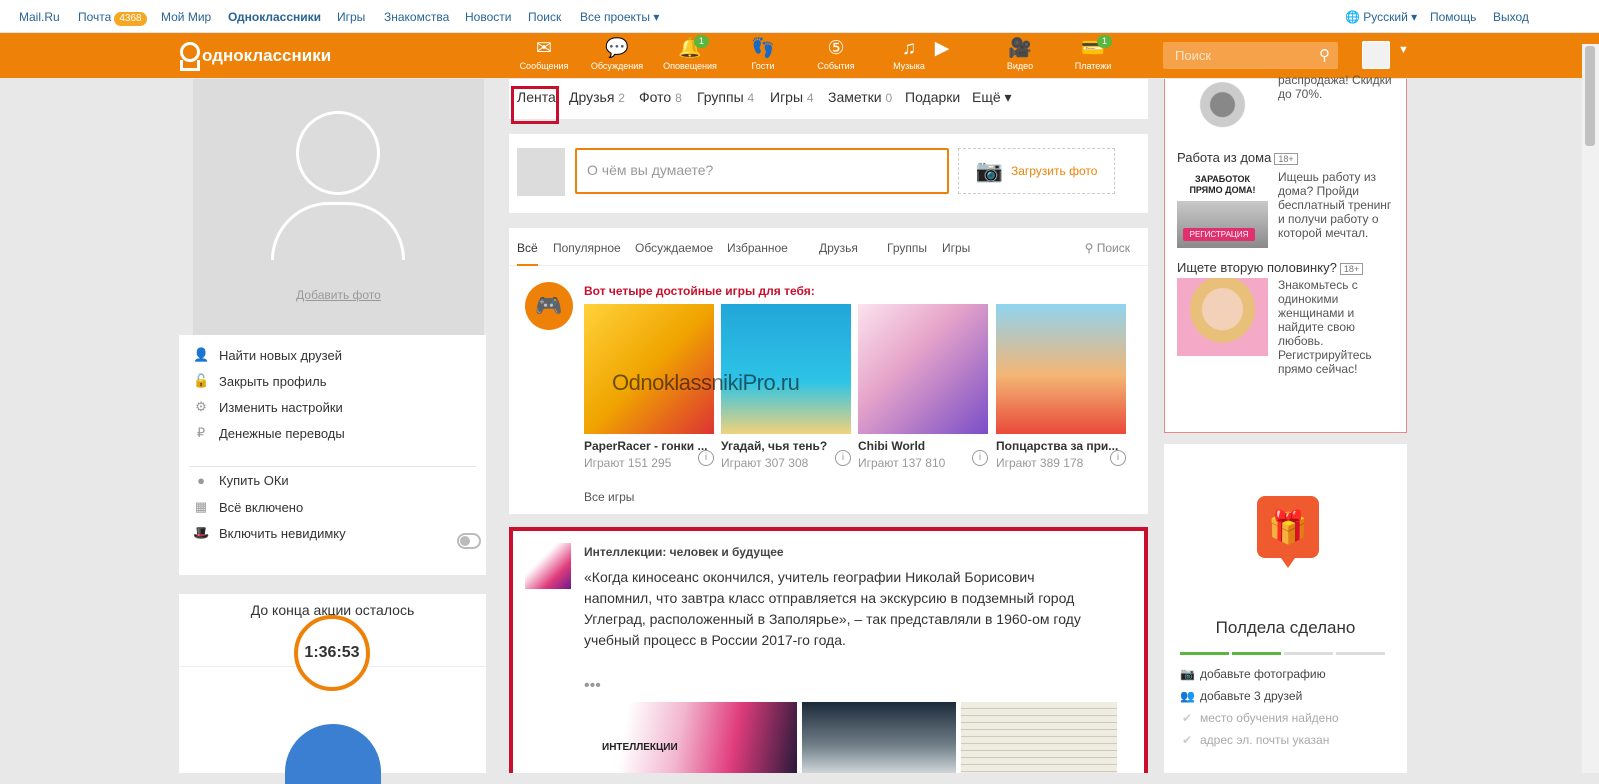 The width and height of the screenshot is (1599, 784). What do you see at coordinates (1089, 248) in the screenshot?
I see `search-icon: ⚲` at bounding box center [1089, 248].